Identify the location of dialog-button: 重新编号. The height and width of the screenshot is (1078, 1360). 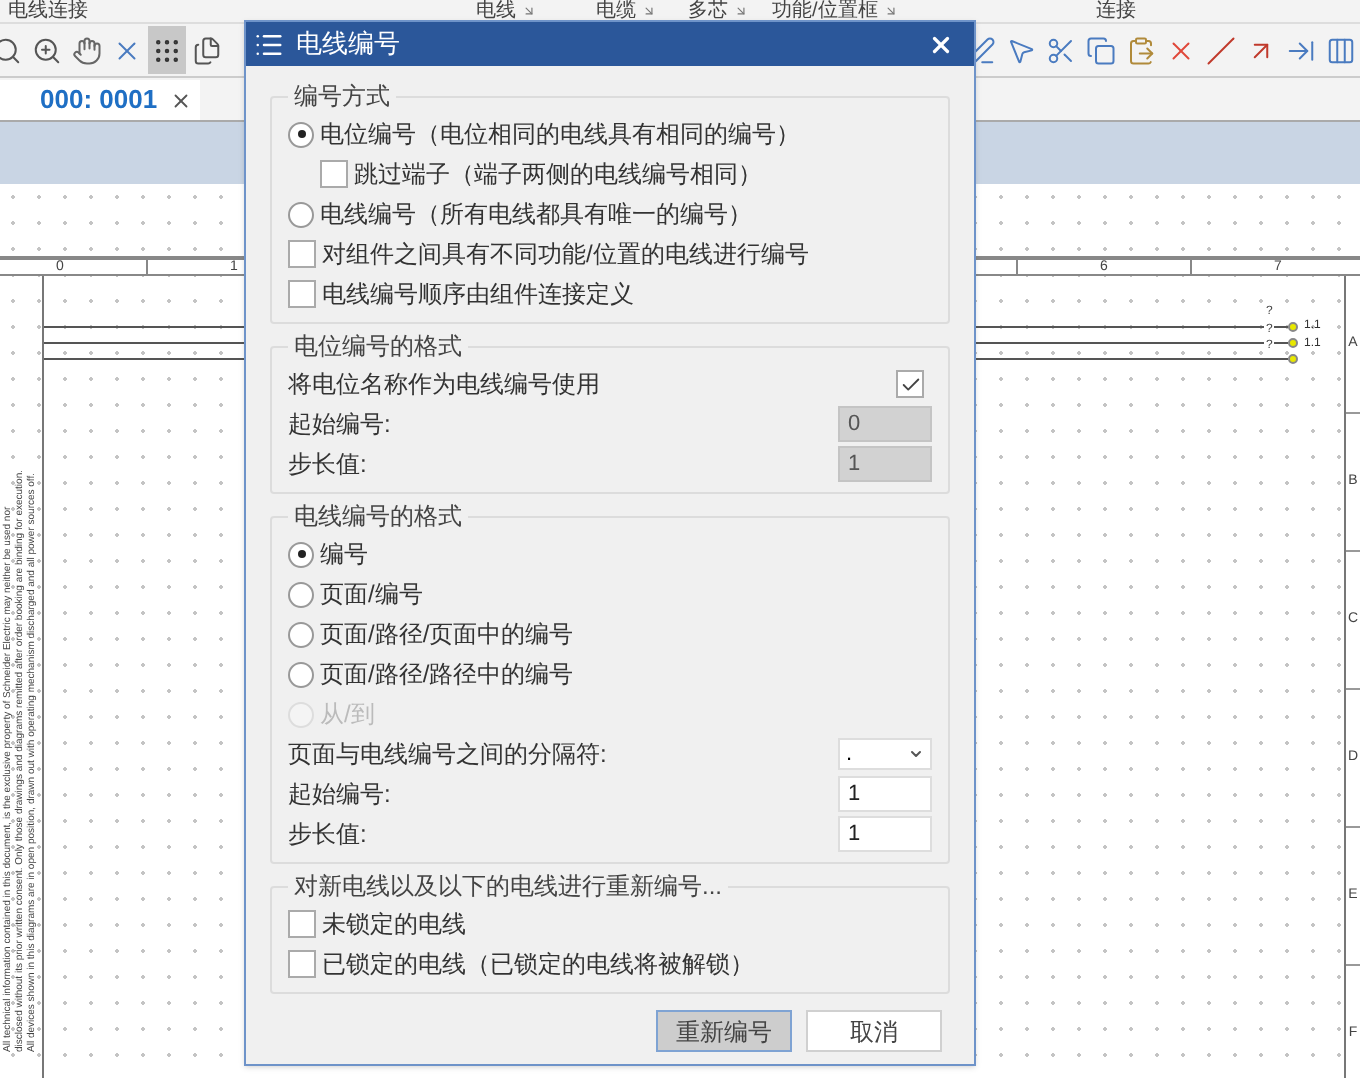
(724, 1031).